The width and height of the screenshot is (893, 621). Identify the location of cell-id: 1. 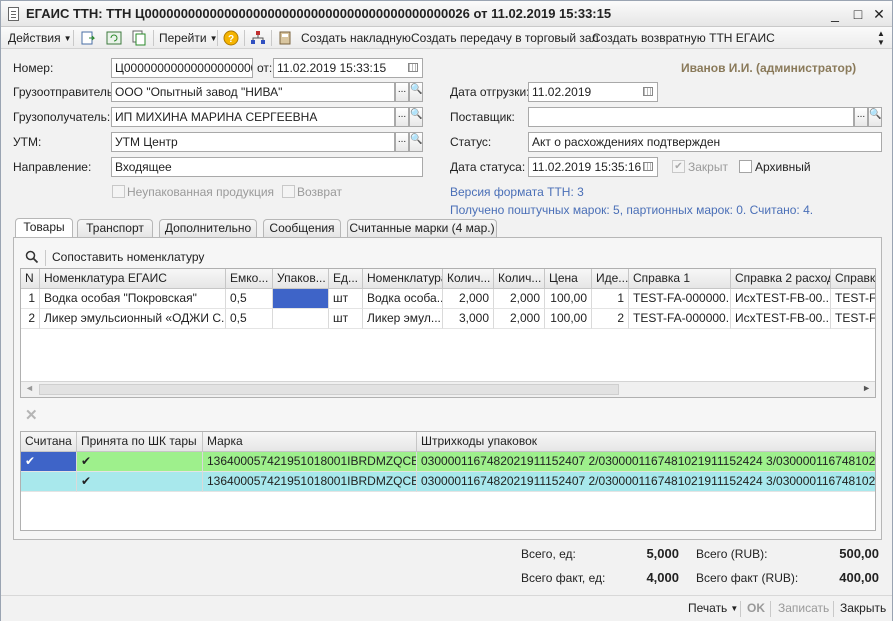
(610, 299).